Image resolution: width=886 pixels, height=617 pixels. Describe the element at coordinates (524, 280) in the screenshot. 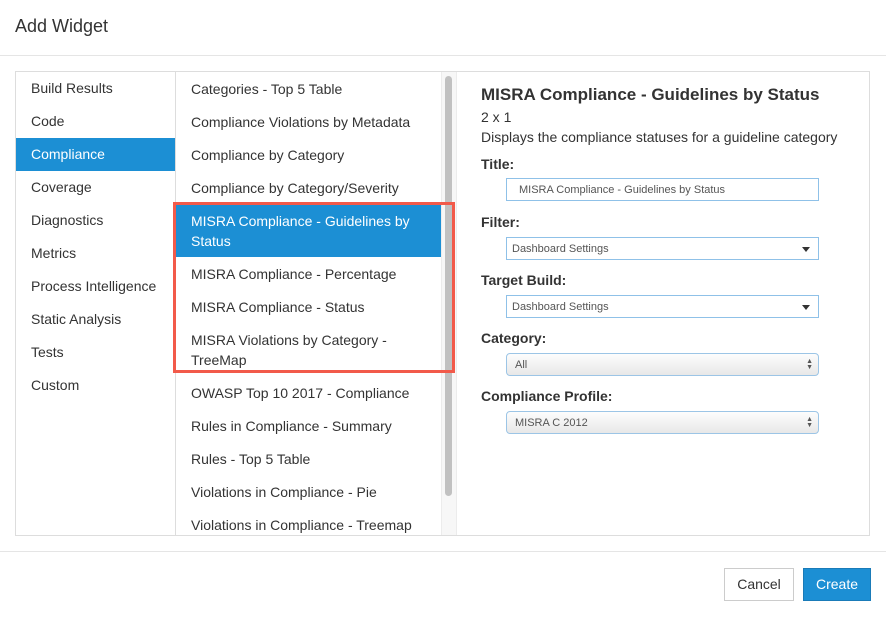

I see `target-build-label: Target Build:` at that location.